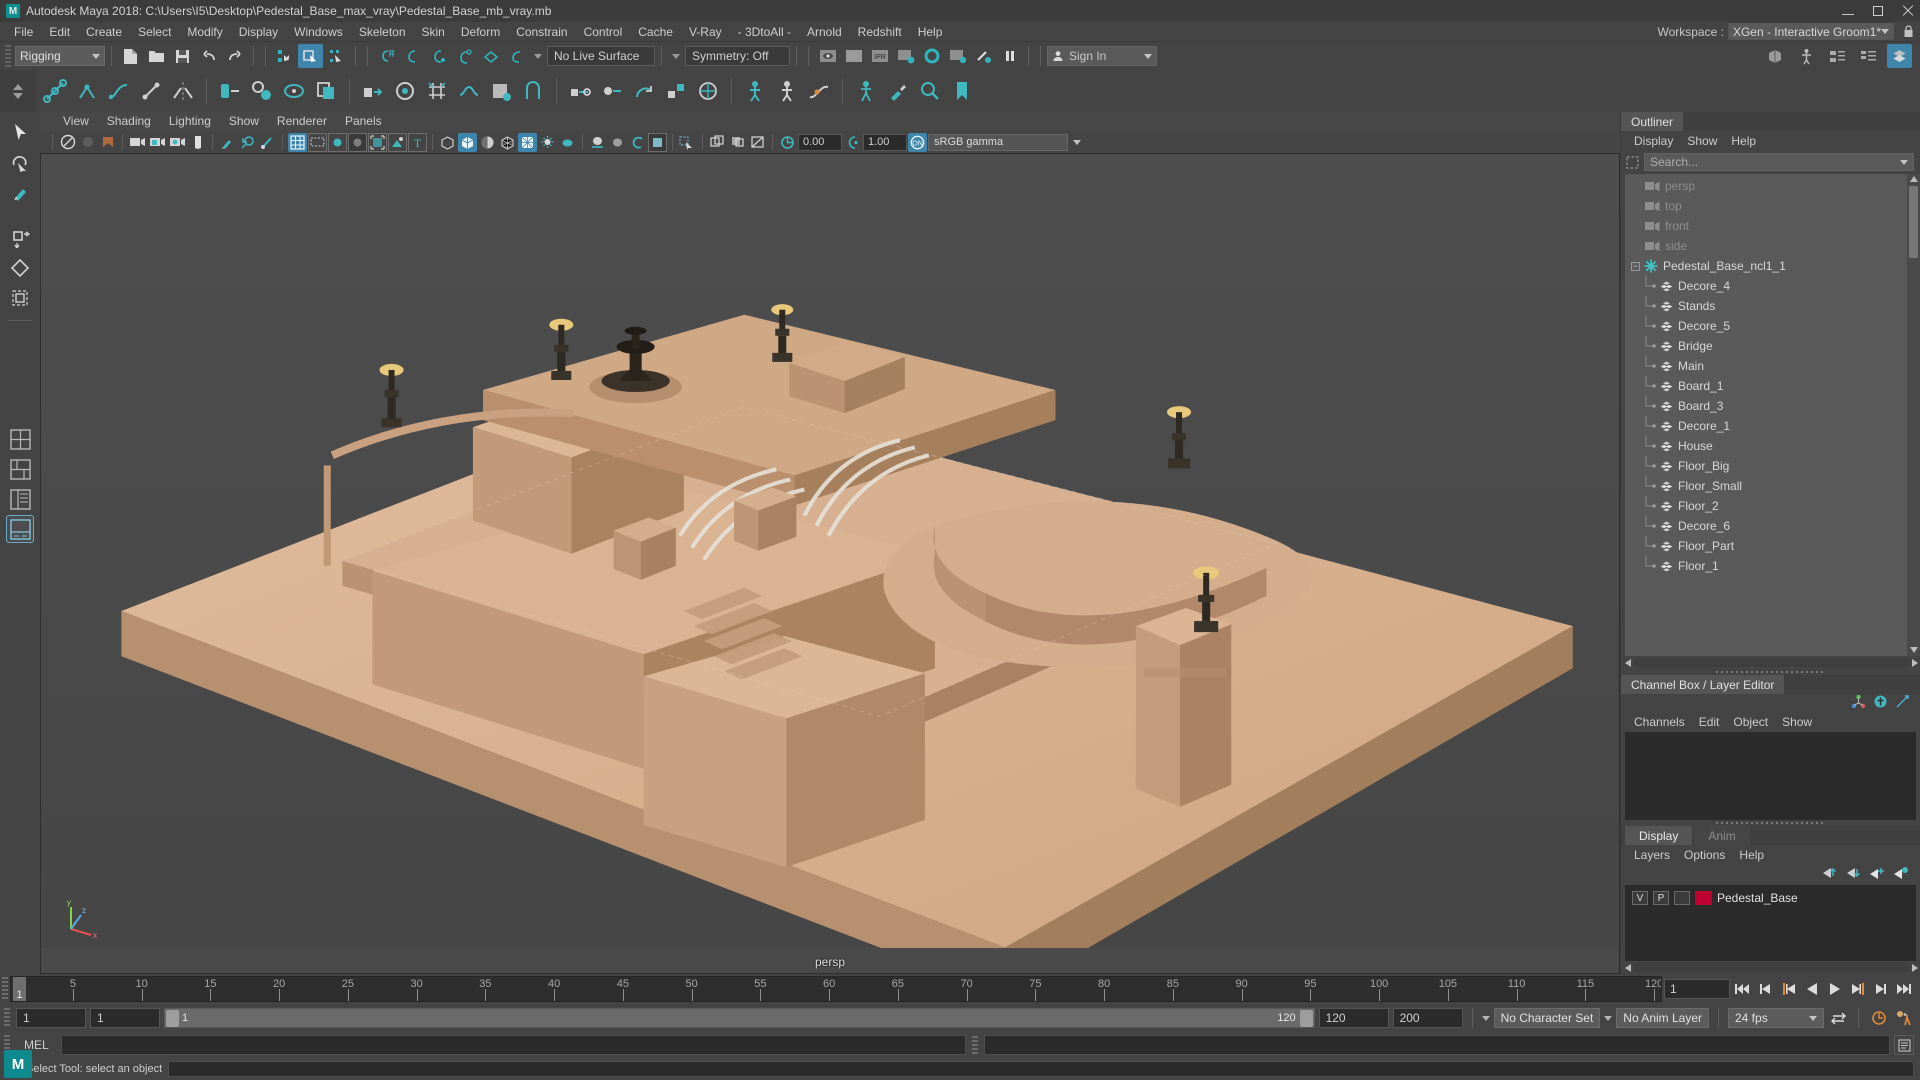  What do you see at coordinates (1702, 141) in the screenshot?
I see `outliner-menu-show: Show` at bounding box center [1702, 141].